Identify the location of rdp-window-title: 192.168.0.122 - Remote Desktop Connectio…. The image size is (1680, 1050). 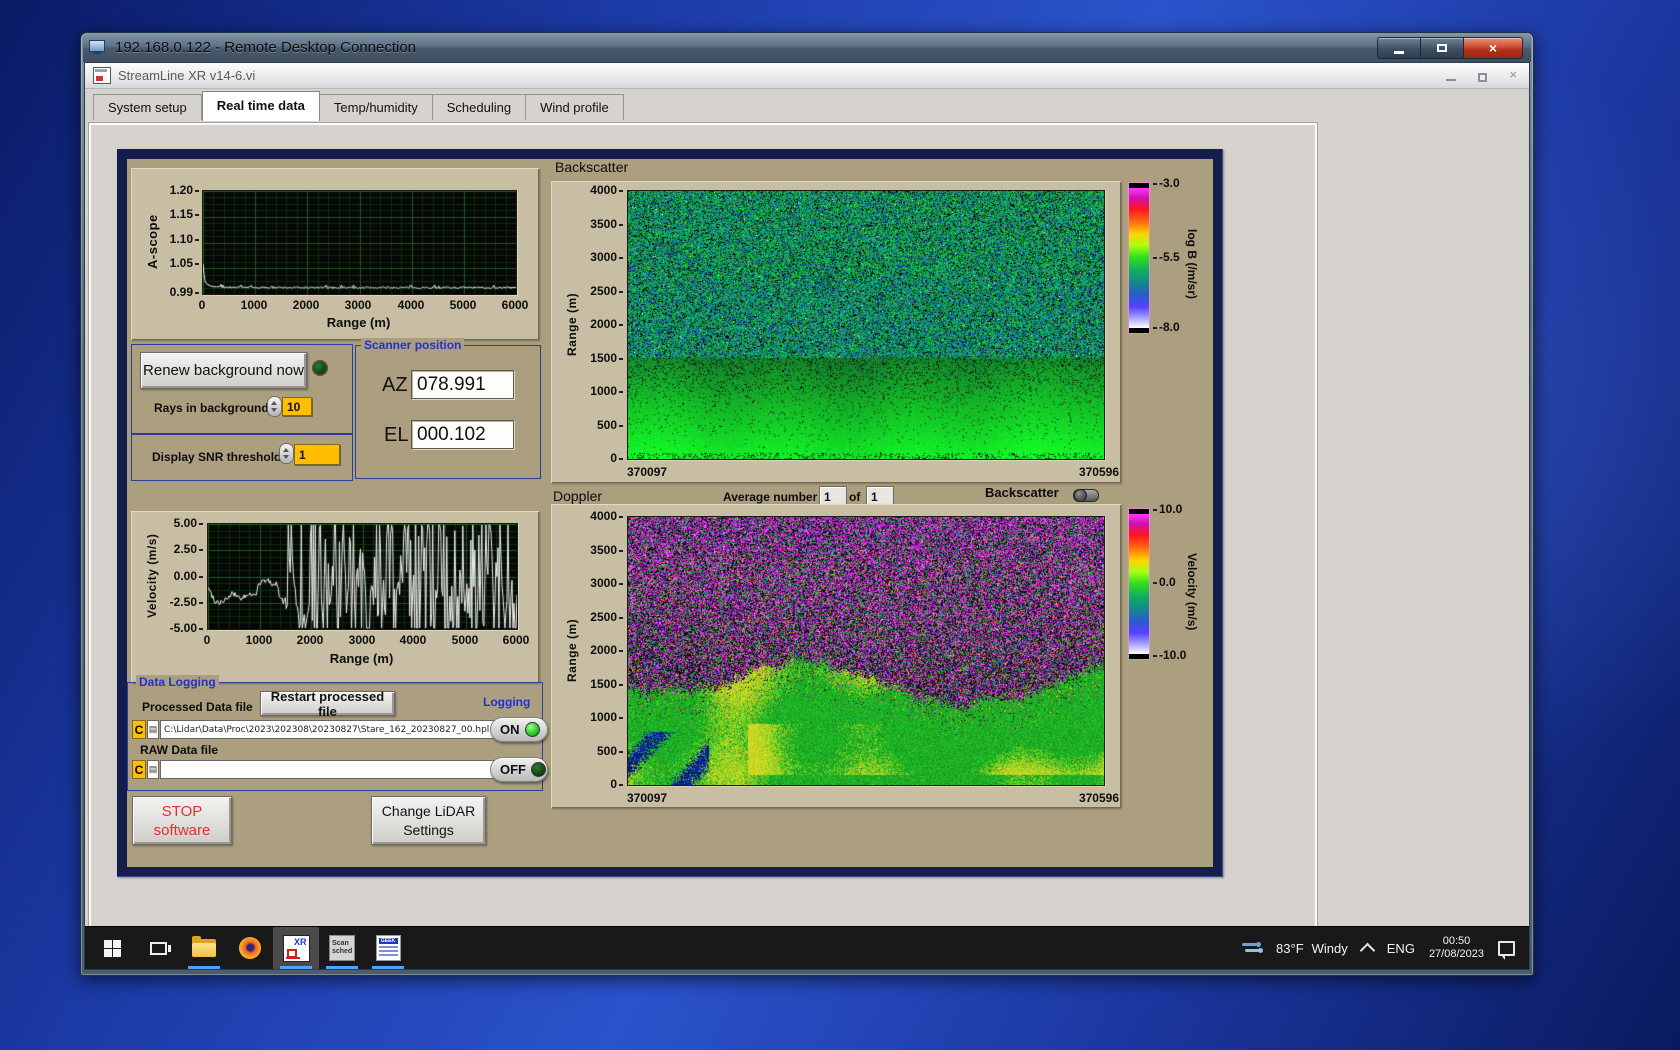
(266, 47).